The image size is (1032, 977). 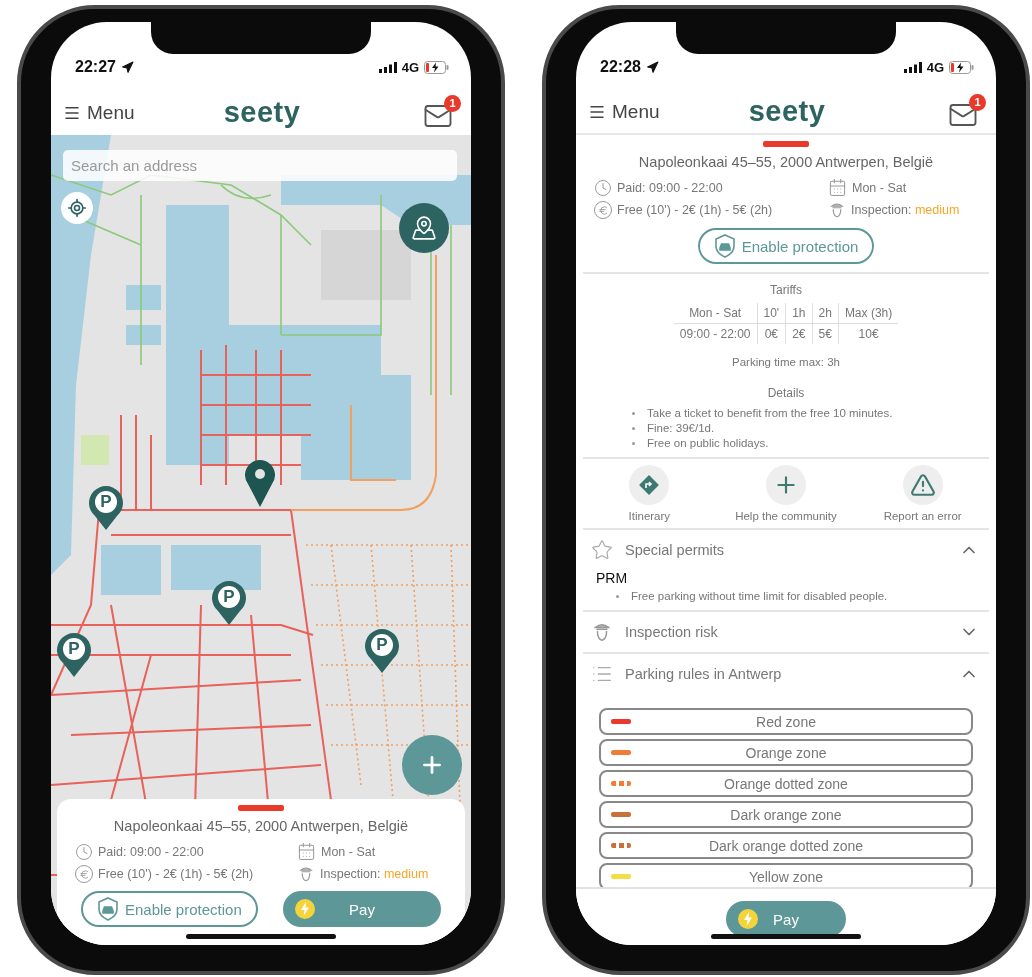 What do you see at coordinates (825, 313) in the screenshot?
I see `column-header: 2h` at bounding box center [825, 313].